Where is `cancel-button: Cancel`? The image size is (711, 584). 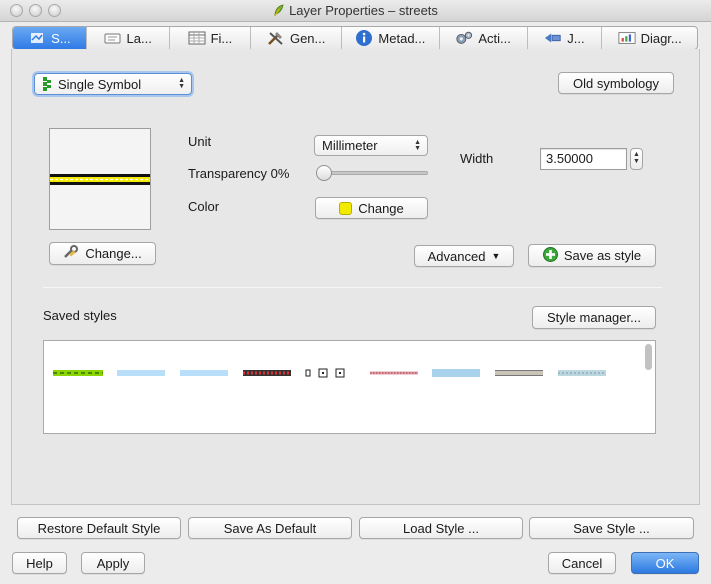
cancel-button: Cancel is located at coordinates (582, 563).